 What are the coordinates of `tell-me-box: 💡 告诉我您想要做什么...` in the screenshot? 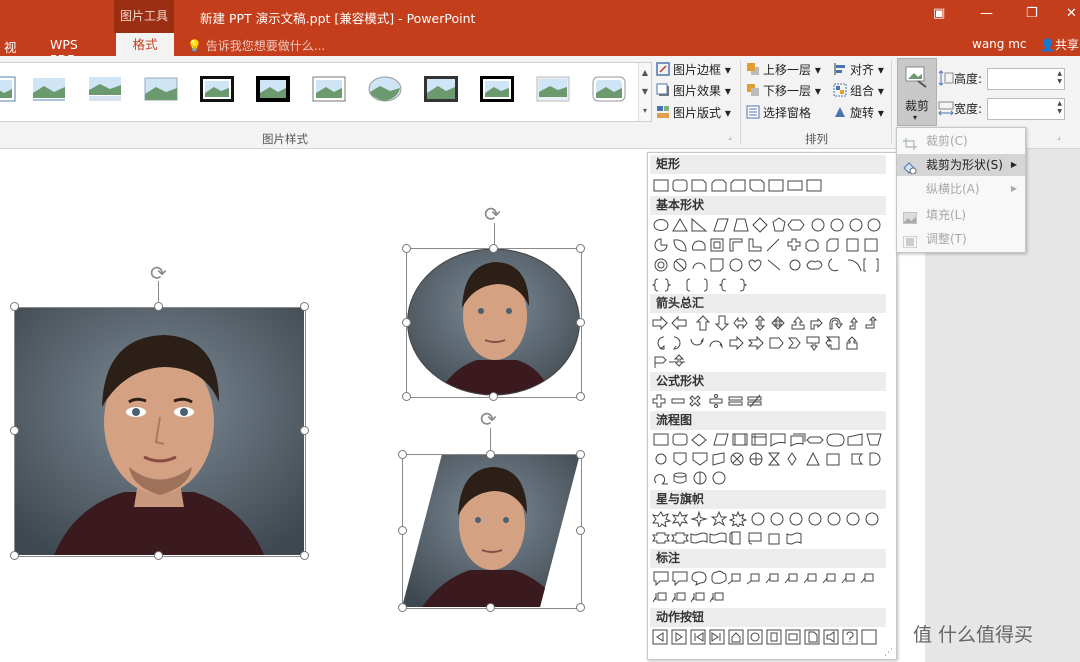 It's located at (256, 45).